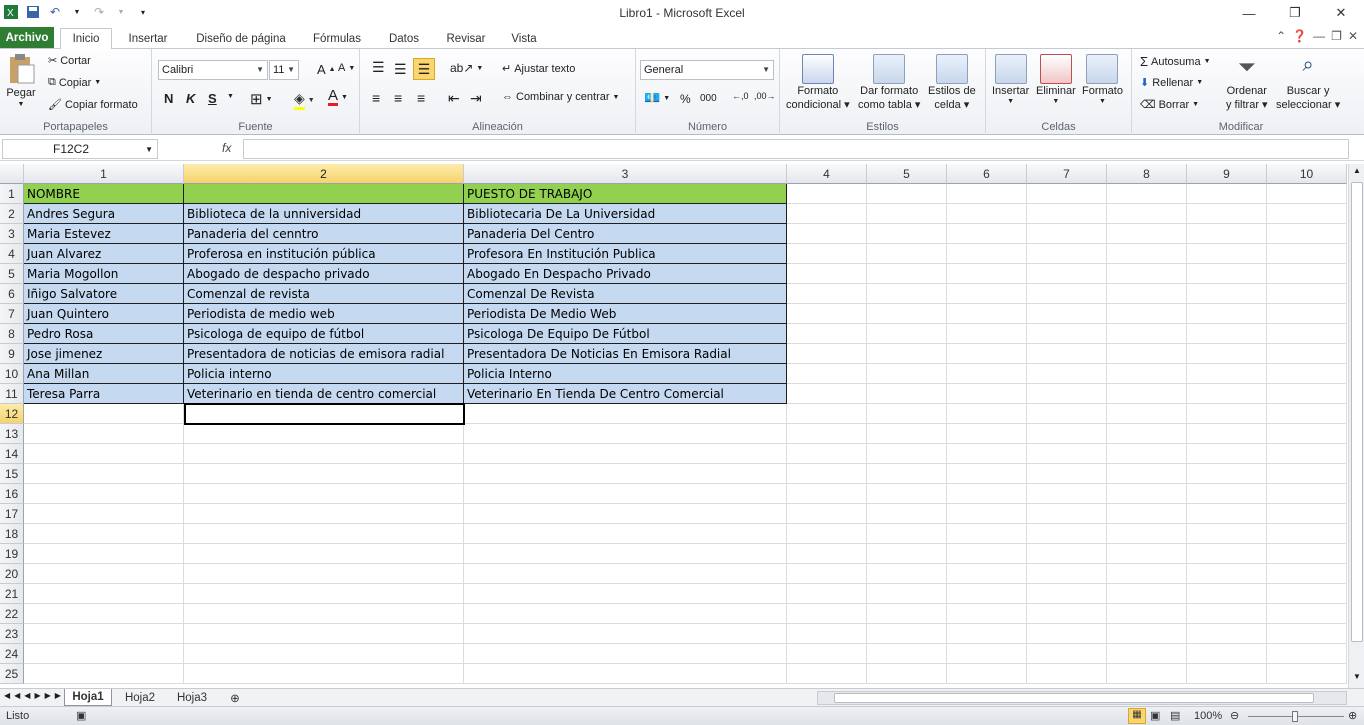  What do you see at coordinates (1234, 715) in the screenshot?
I see `zoom-out-icon: ⊖` at bounding box center [1234, 715].